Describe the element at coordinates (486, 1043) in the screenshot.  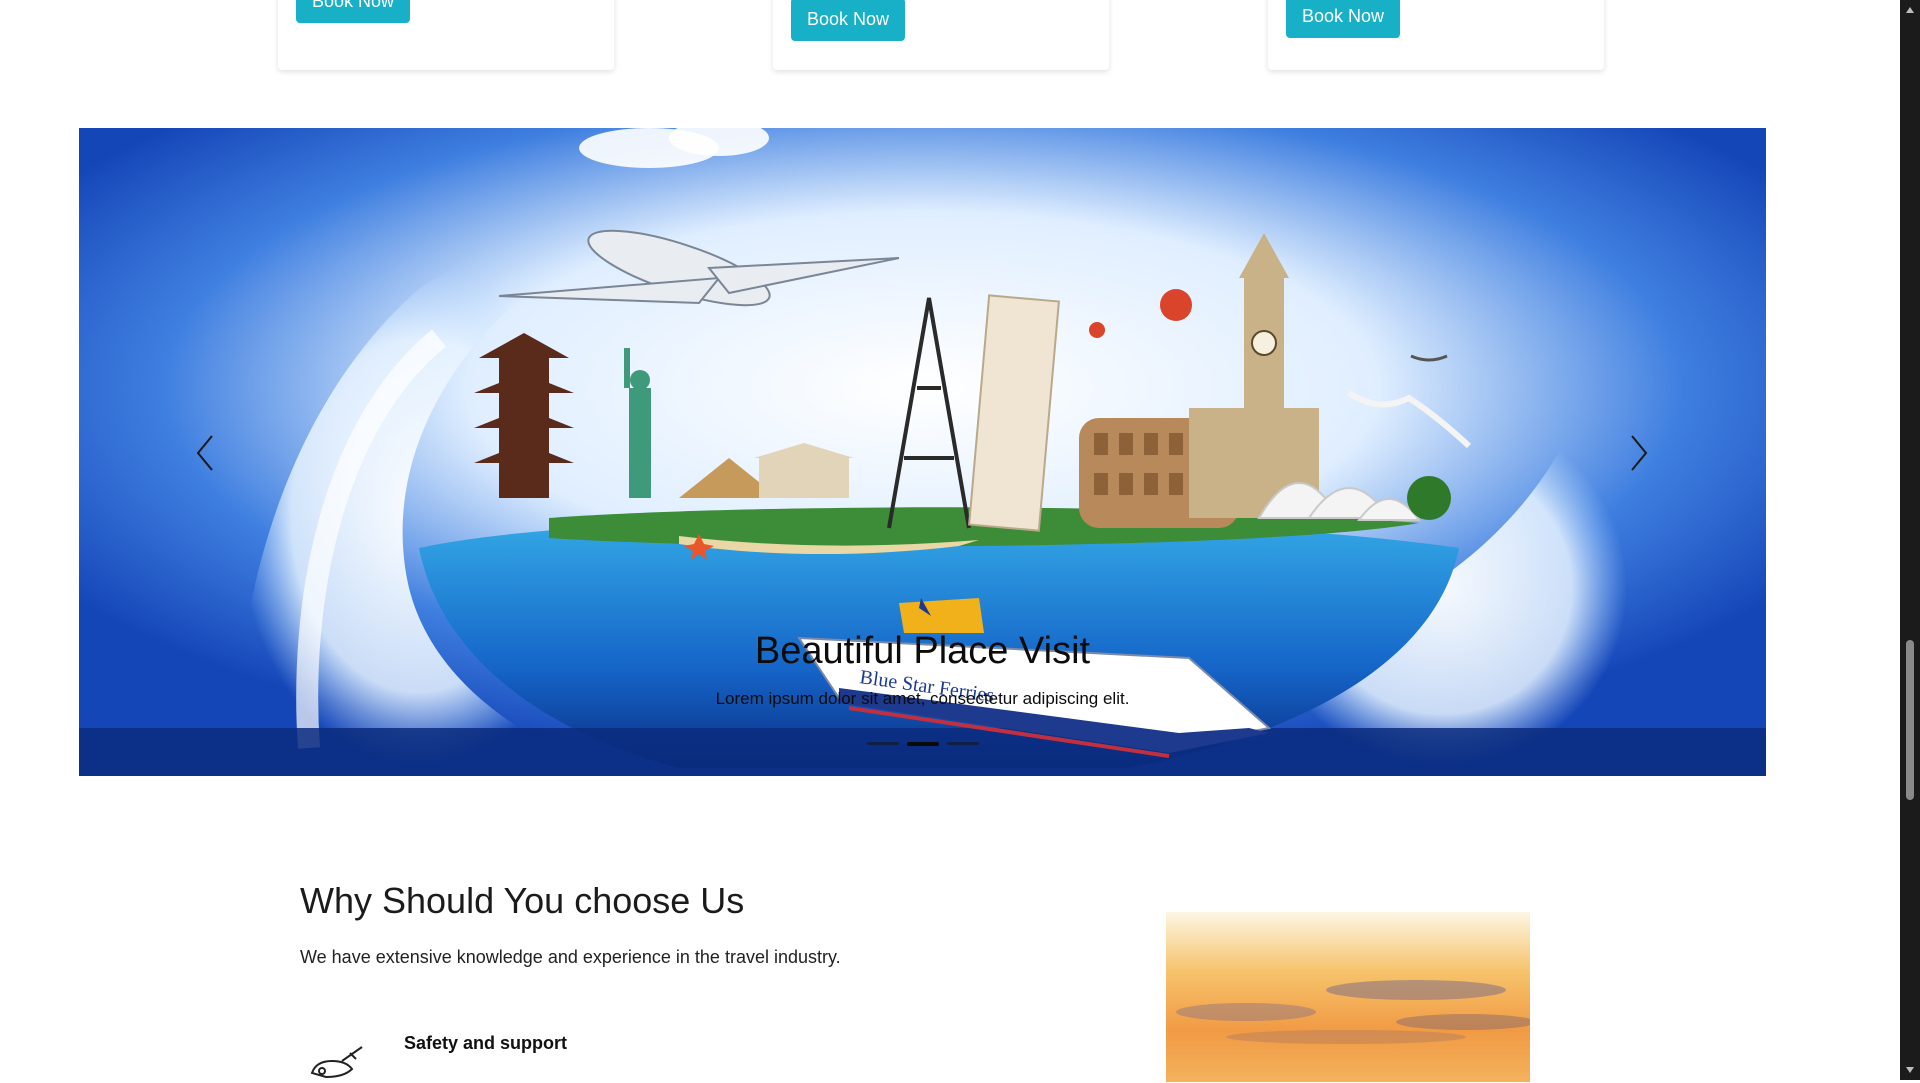
I see `feature-title-safety: Safety and support` at that location.